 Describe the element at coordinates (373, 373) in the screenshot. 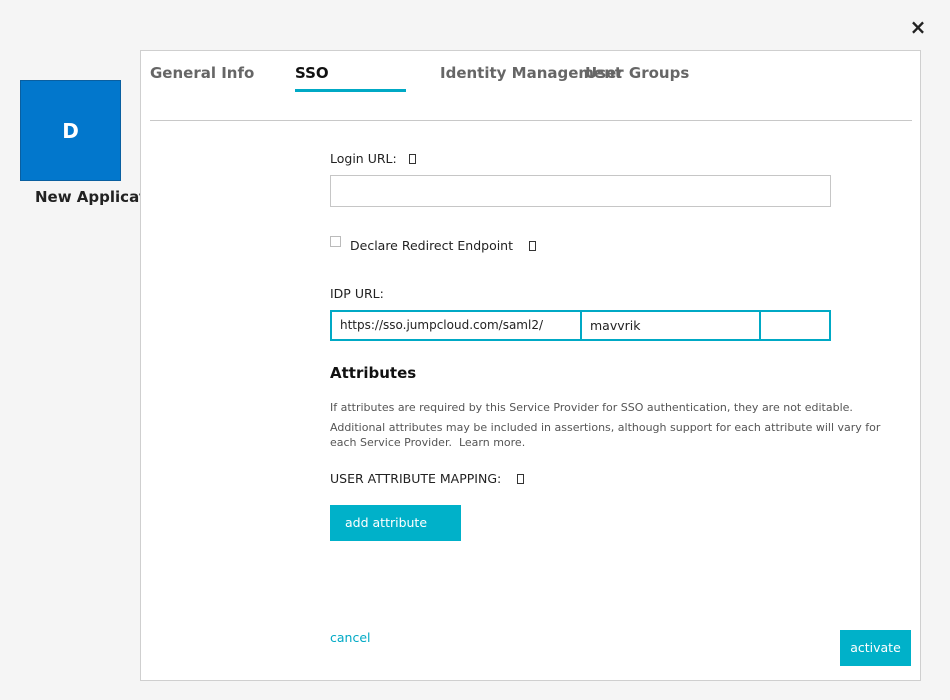

I see `attributes-heading: Attributes` at that location.